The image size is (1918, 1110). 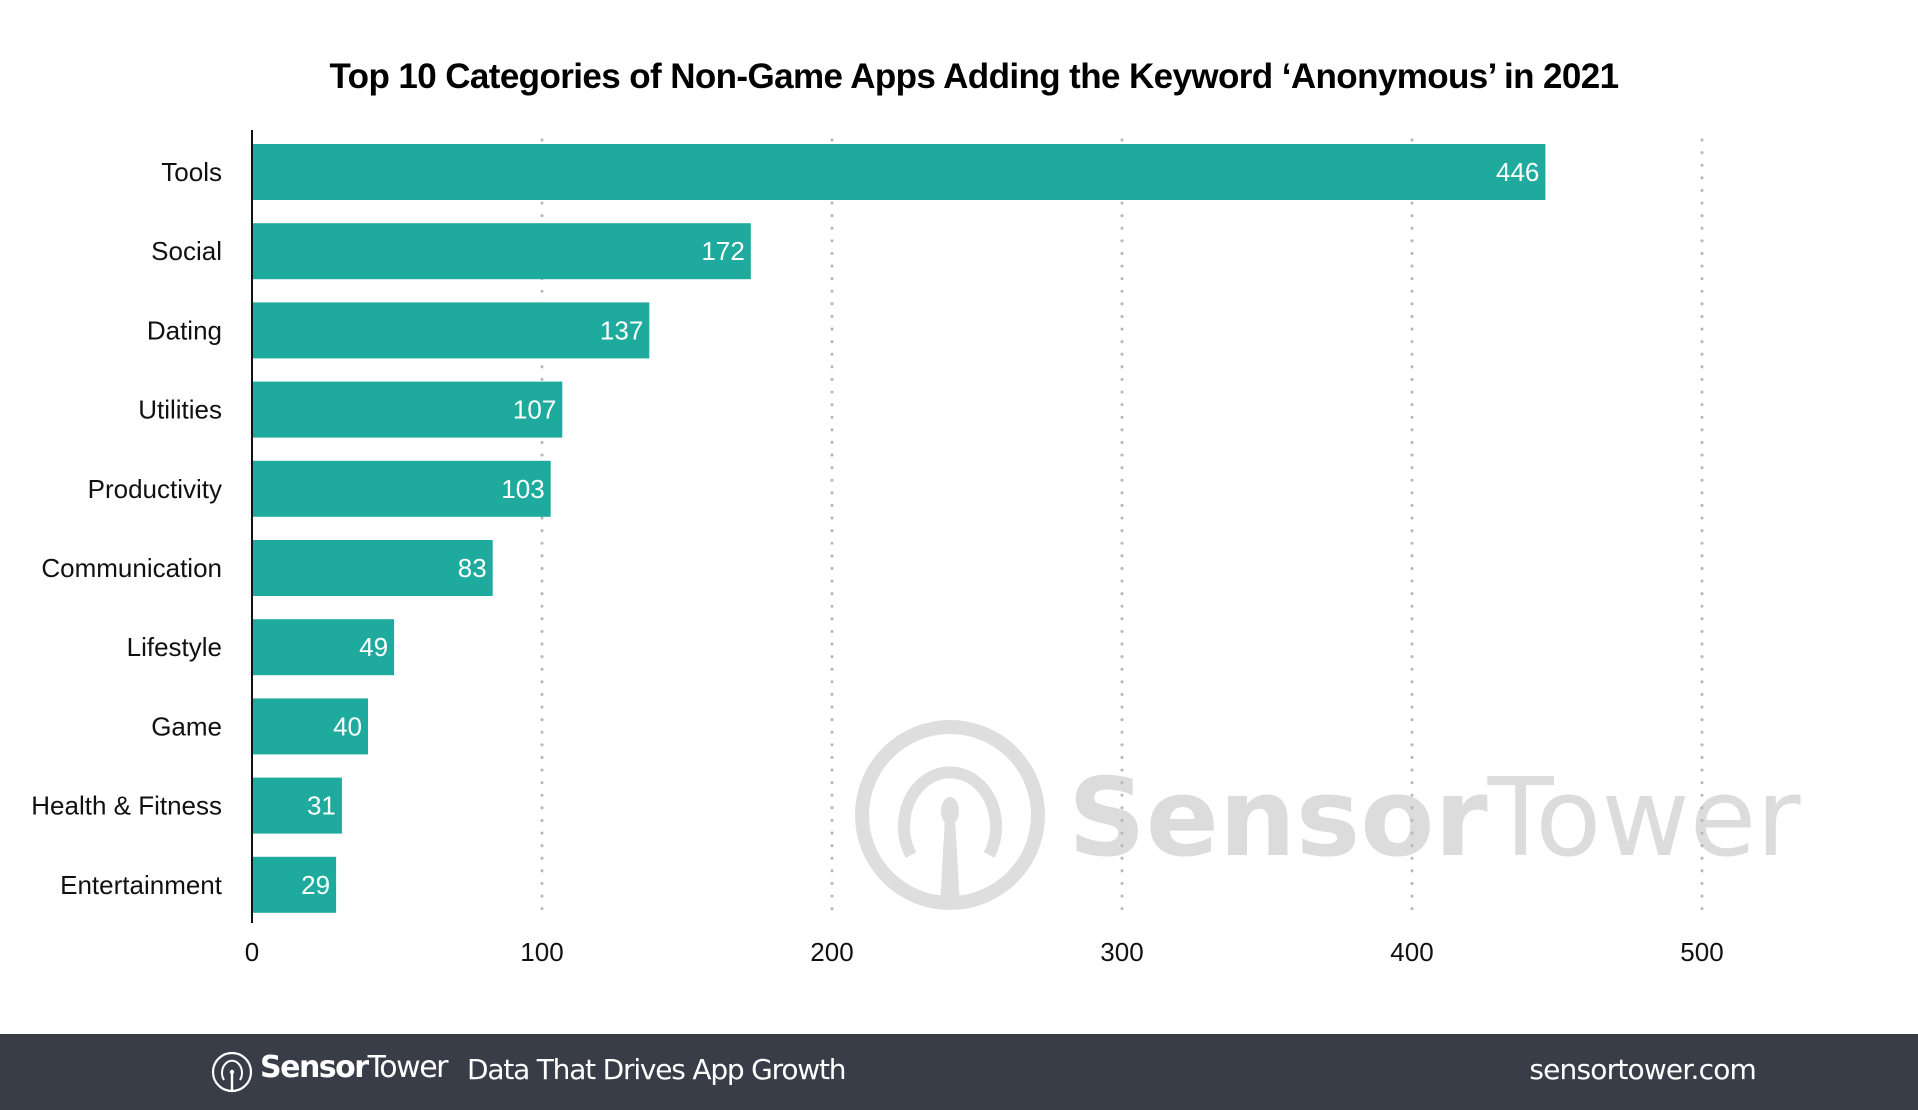 I want to click on category-label: Entertainment, so click(x=141, y=885).